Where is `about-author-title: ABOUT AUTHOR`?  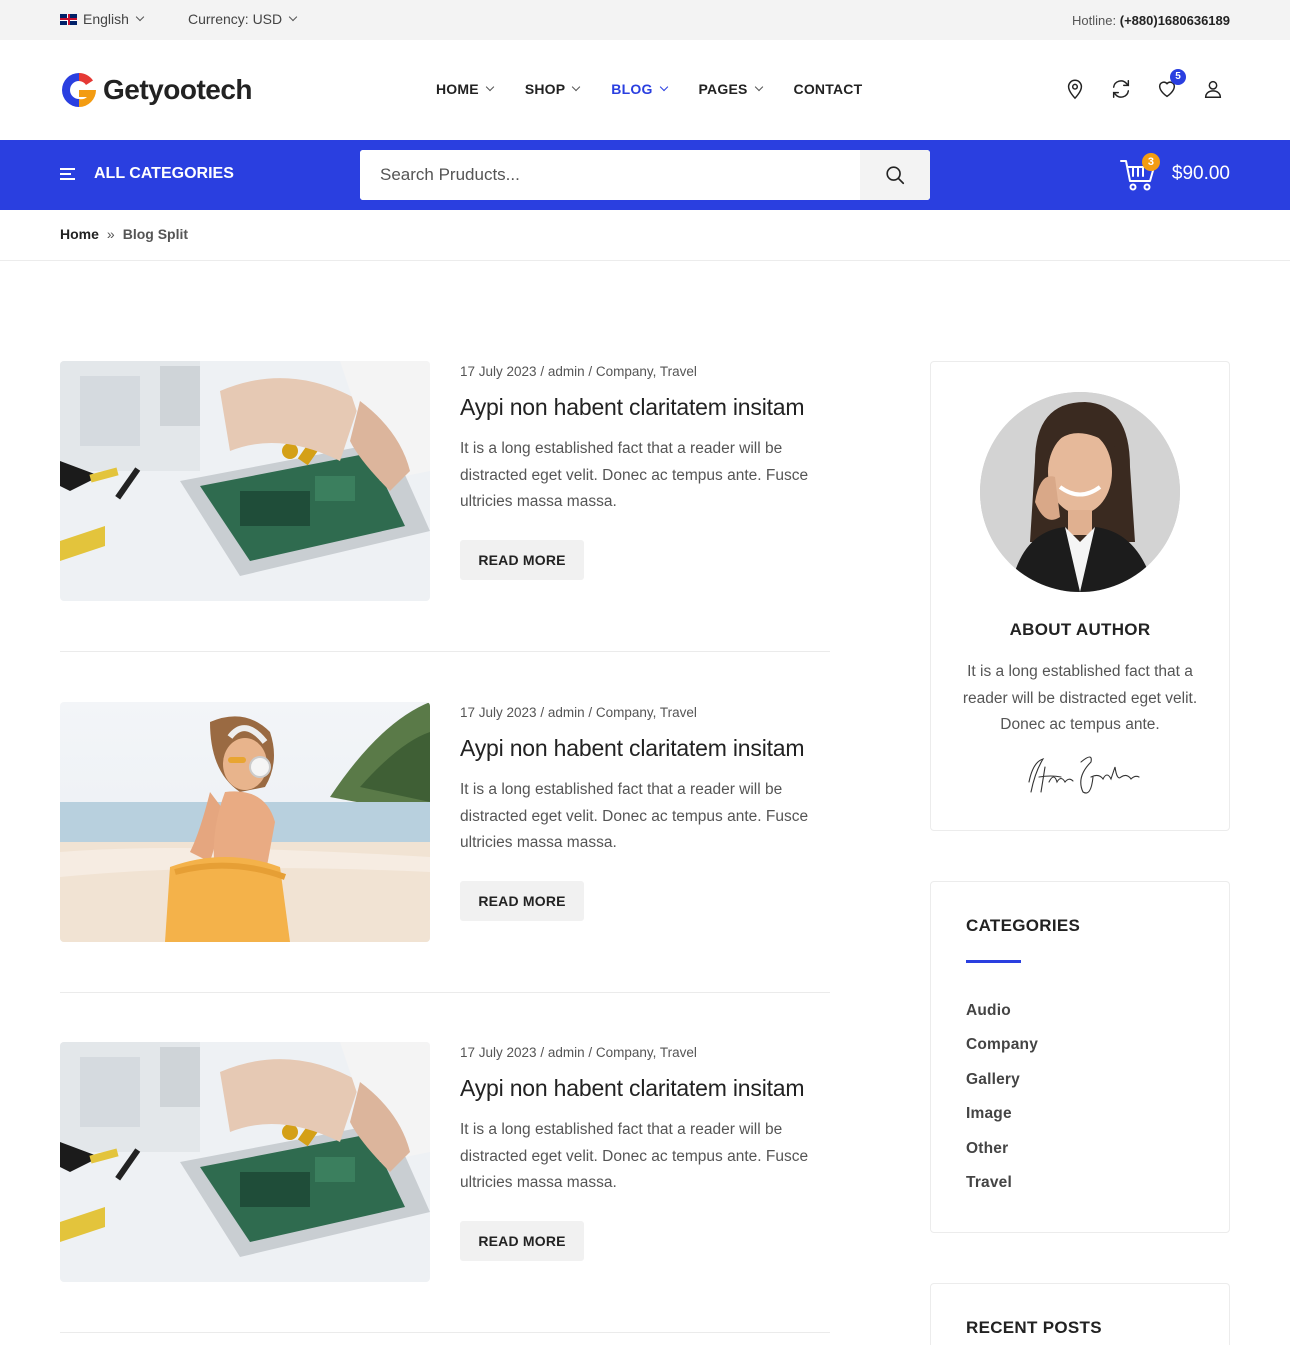 about-author-title: ABOUT AUTHOR is located at coordinates (1080, 629).